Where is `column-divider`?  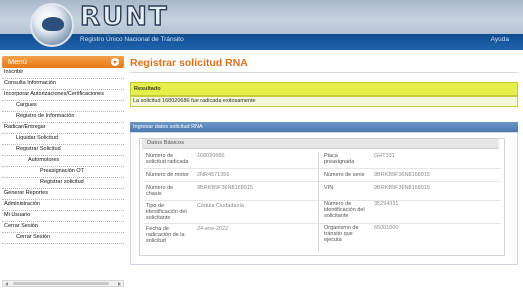
column-divider is located at coordinates (318, 201).